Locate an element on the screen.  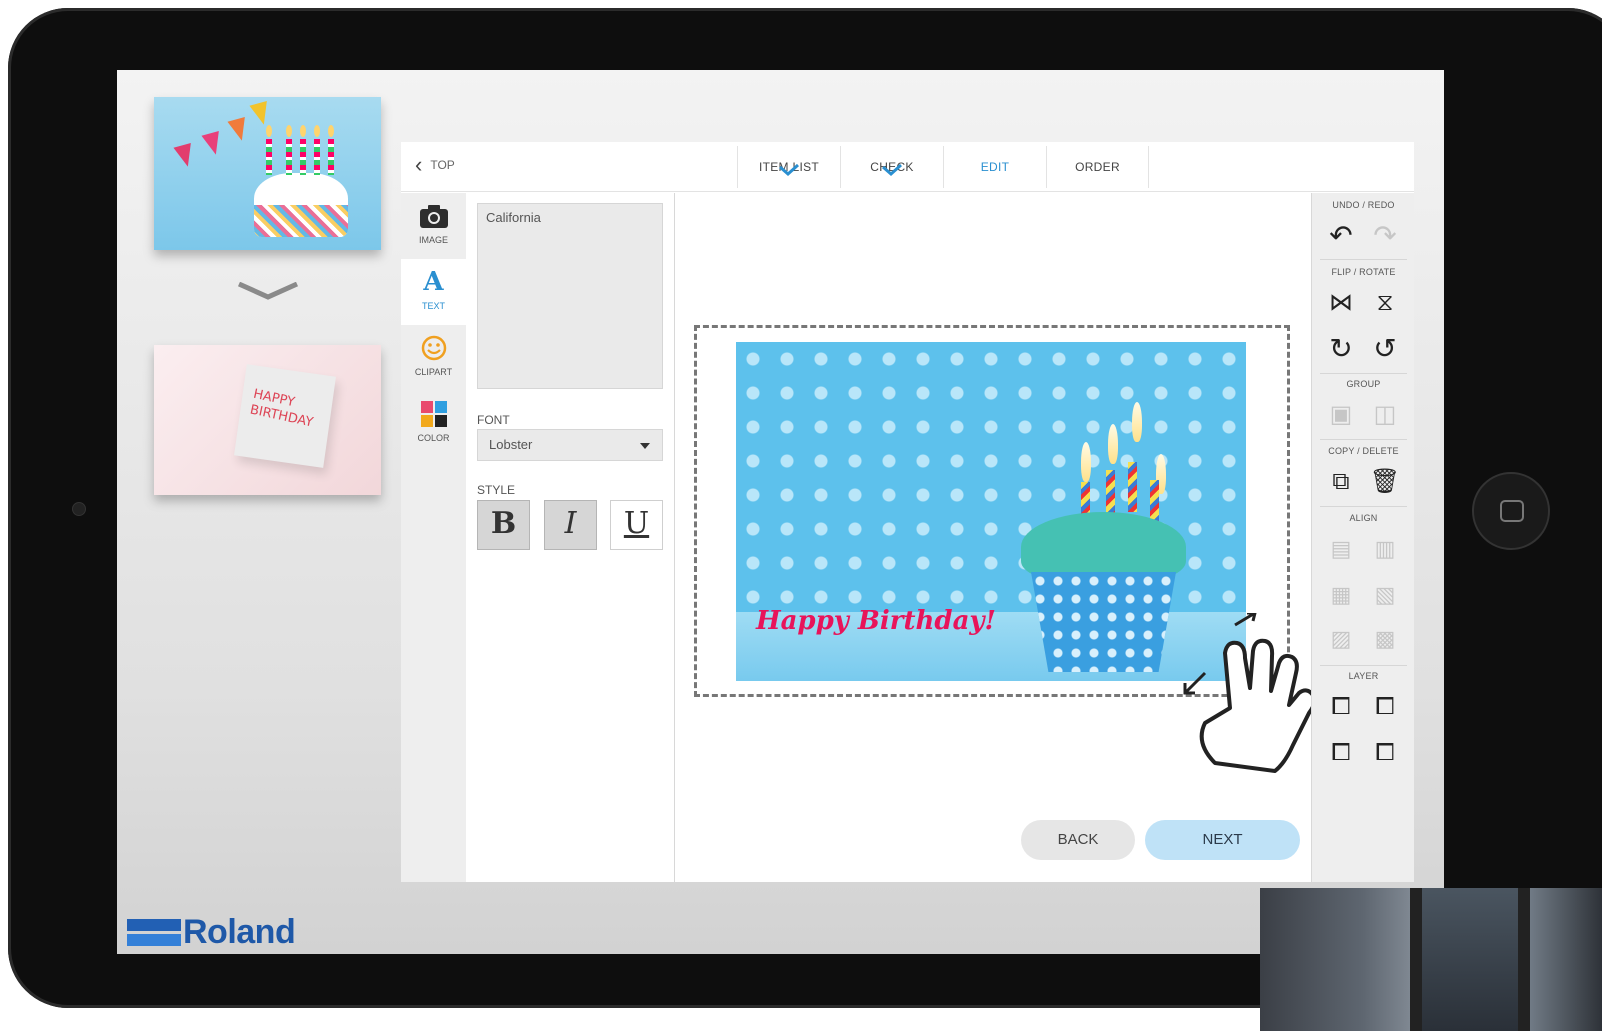
bold-button: B is located at coordinates (503, 525).